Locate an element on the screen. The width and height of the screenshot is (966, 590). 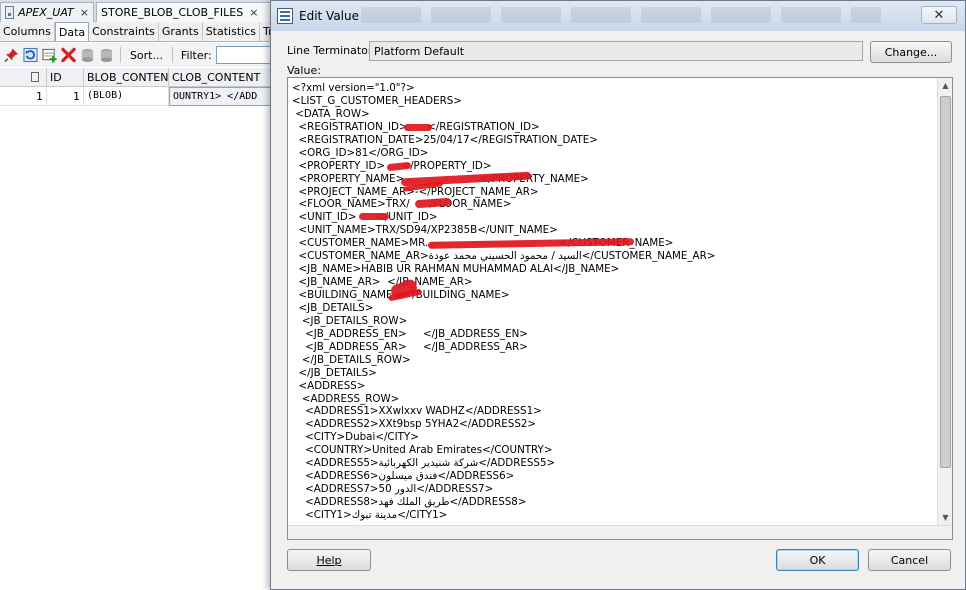
id-cell: 1 is located at coordinates (65, 96).